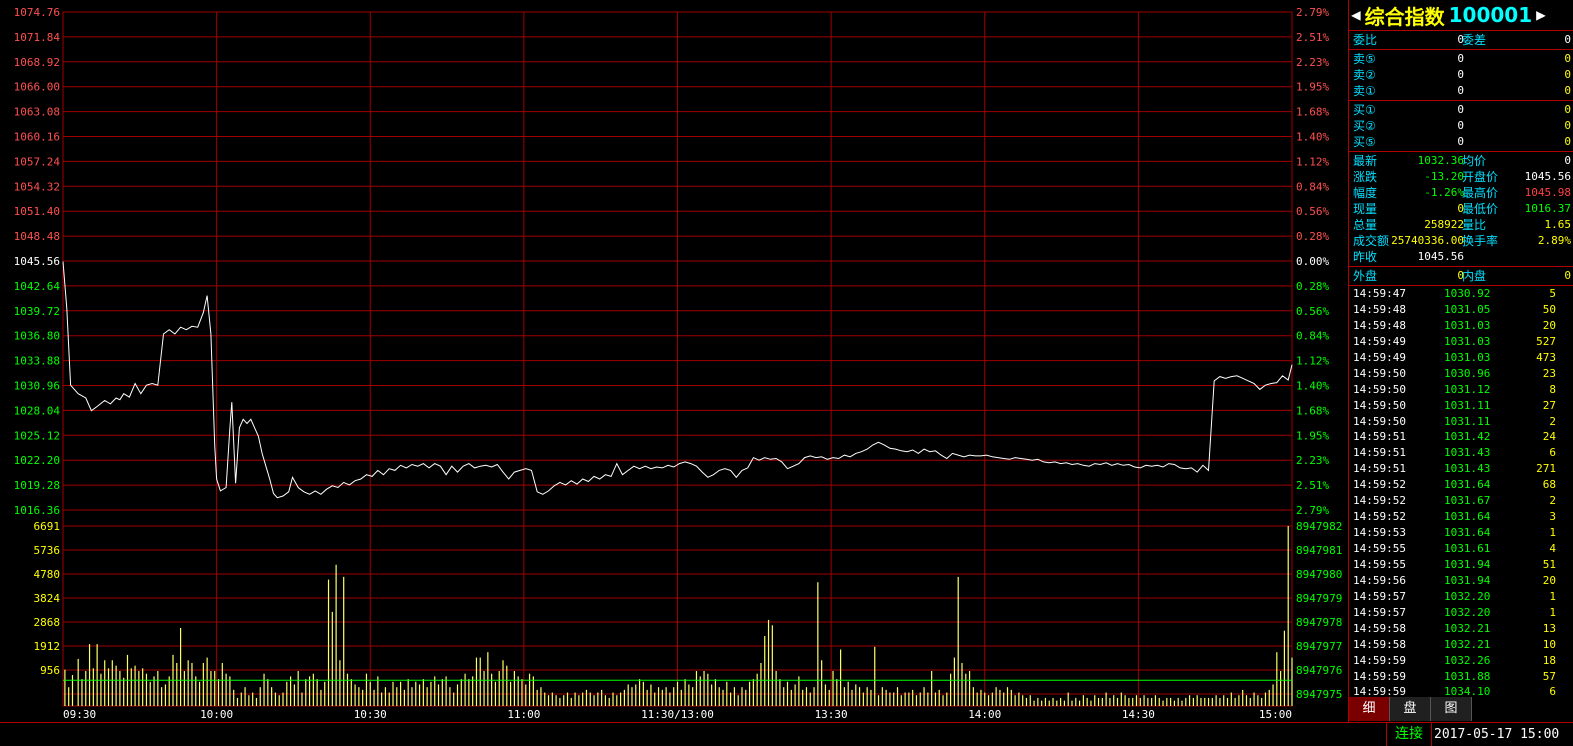 The width and height of the screenshot is (1573, 746). I want to click on price-tick-label: 1060.16, so click(37, 137).